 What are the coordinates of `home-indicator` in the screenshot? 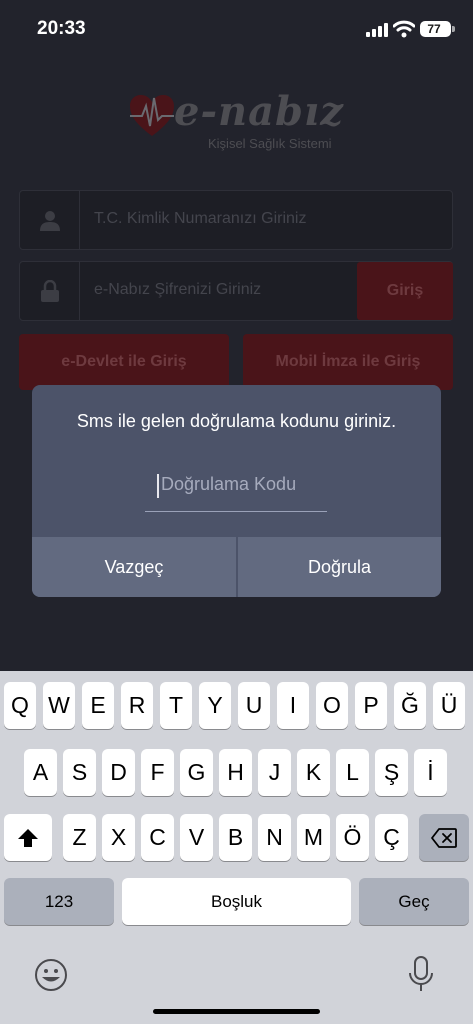 It's located at (236, 1011).